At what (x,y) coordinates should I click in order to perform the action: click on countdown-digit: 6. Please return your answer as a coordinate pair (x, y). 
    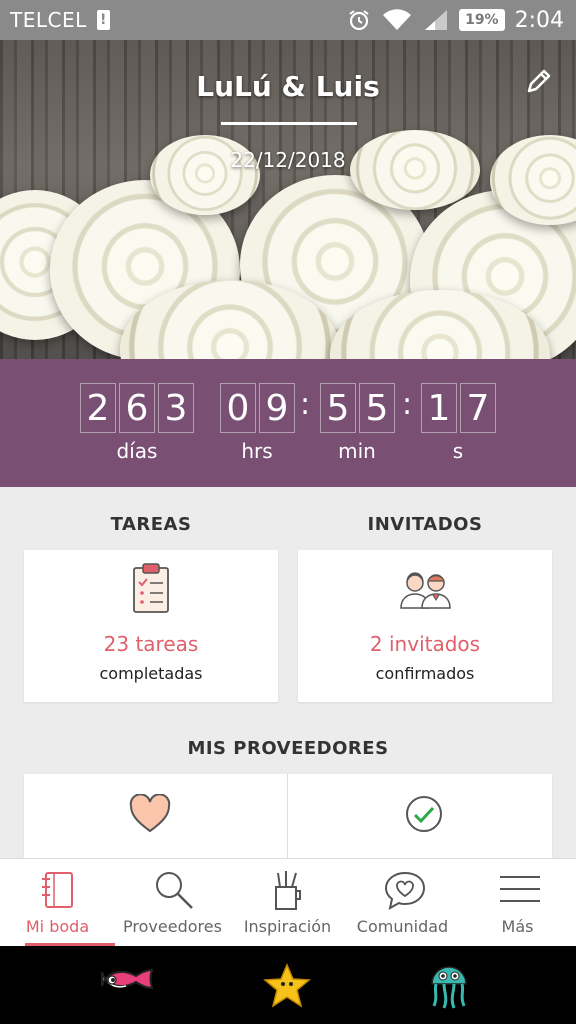
    Looking at the image, I should click on (137, 408).